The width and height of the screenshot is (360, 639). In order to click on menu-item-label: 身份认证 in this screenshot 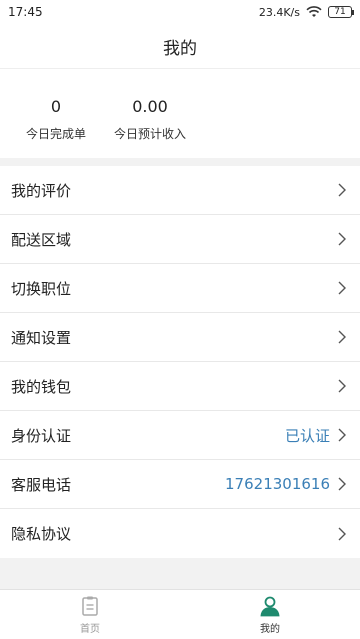, I will do `click(41, 435)`.